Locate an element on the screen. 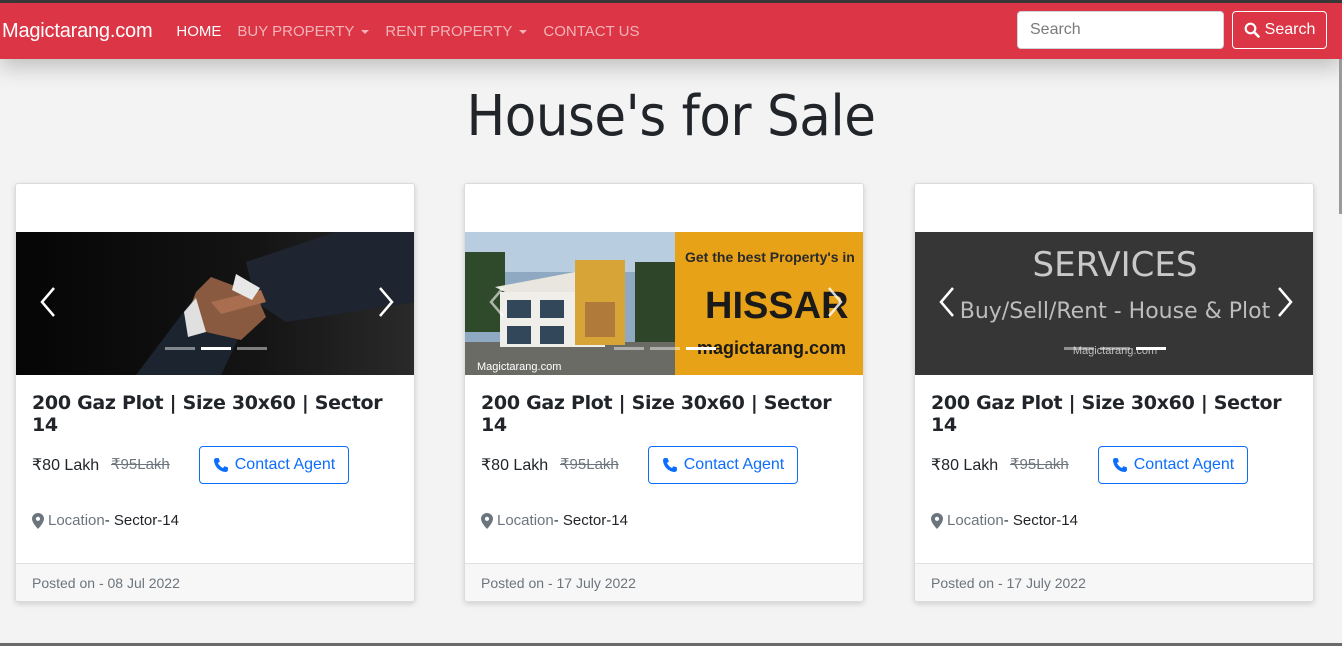 Image resolution: width=1342 pixels, height=646 pixels. nav-buy-property: BUY PROPERTY is located at coordinates (303, 31).